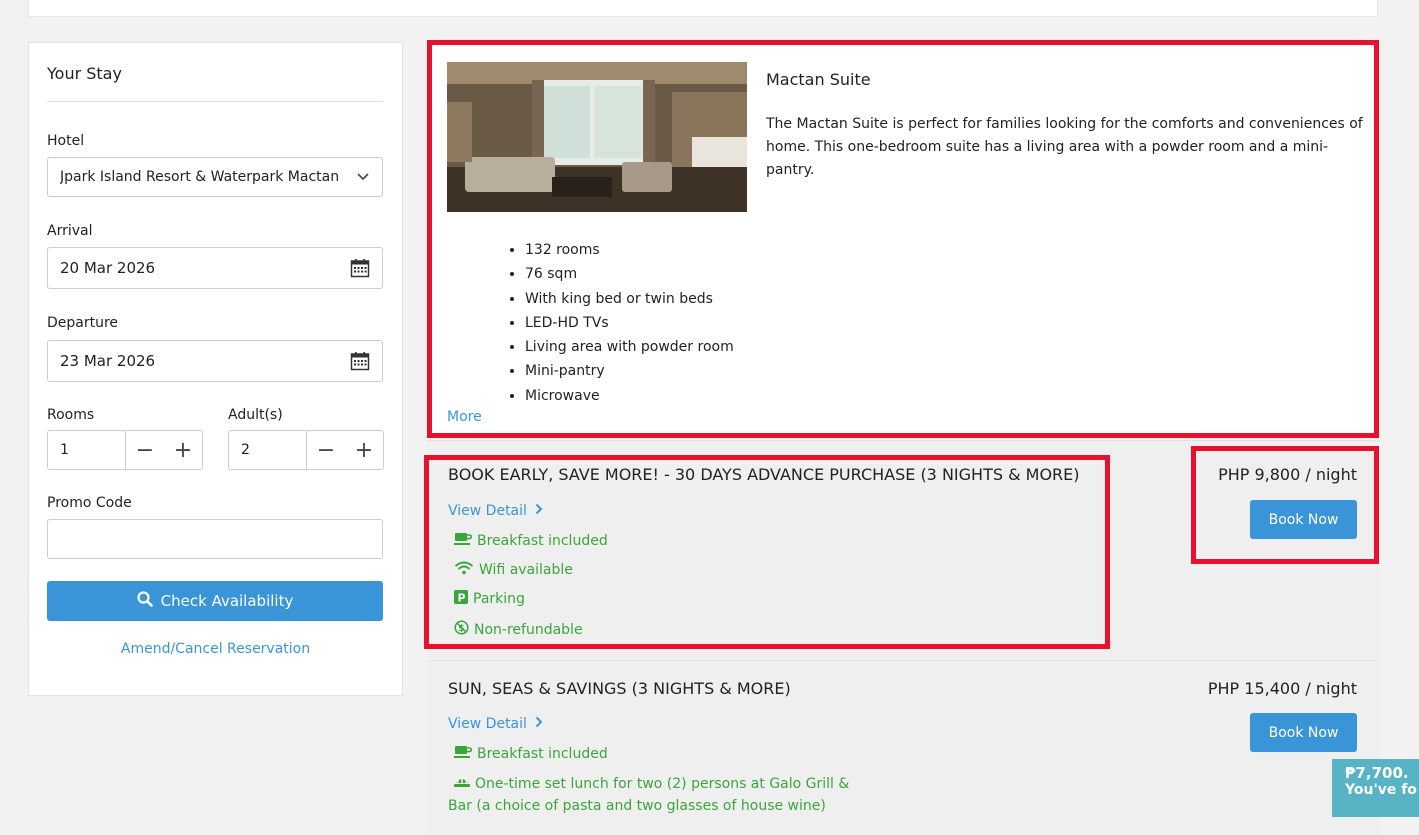 The image size is (1419, 835). What do you see at coordinates (629, 299) in the screenshot?
I see `list-item: With king bed or twin beds` at bounding box center [629, 299].